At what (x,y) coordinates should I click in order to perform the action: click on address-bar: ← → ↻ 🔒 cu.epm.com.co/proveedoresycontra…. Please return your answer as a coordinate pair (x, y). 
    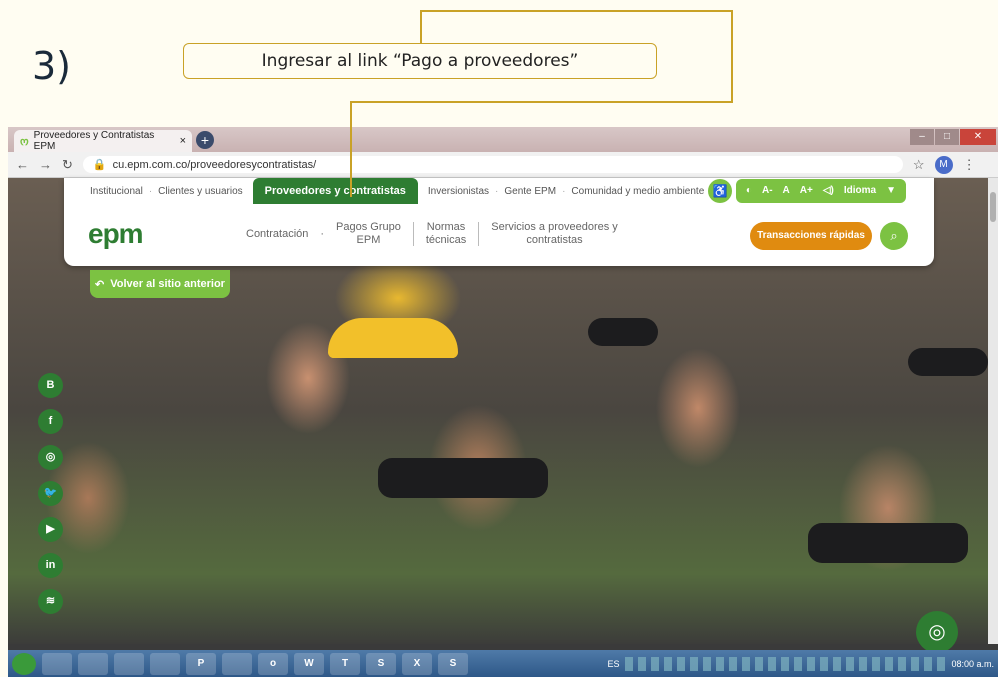
    Looking at the image, I should click on (503, 165).